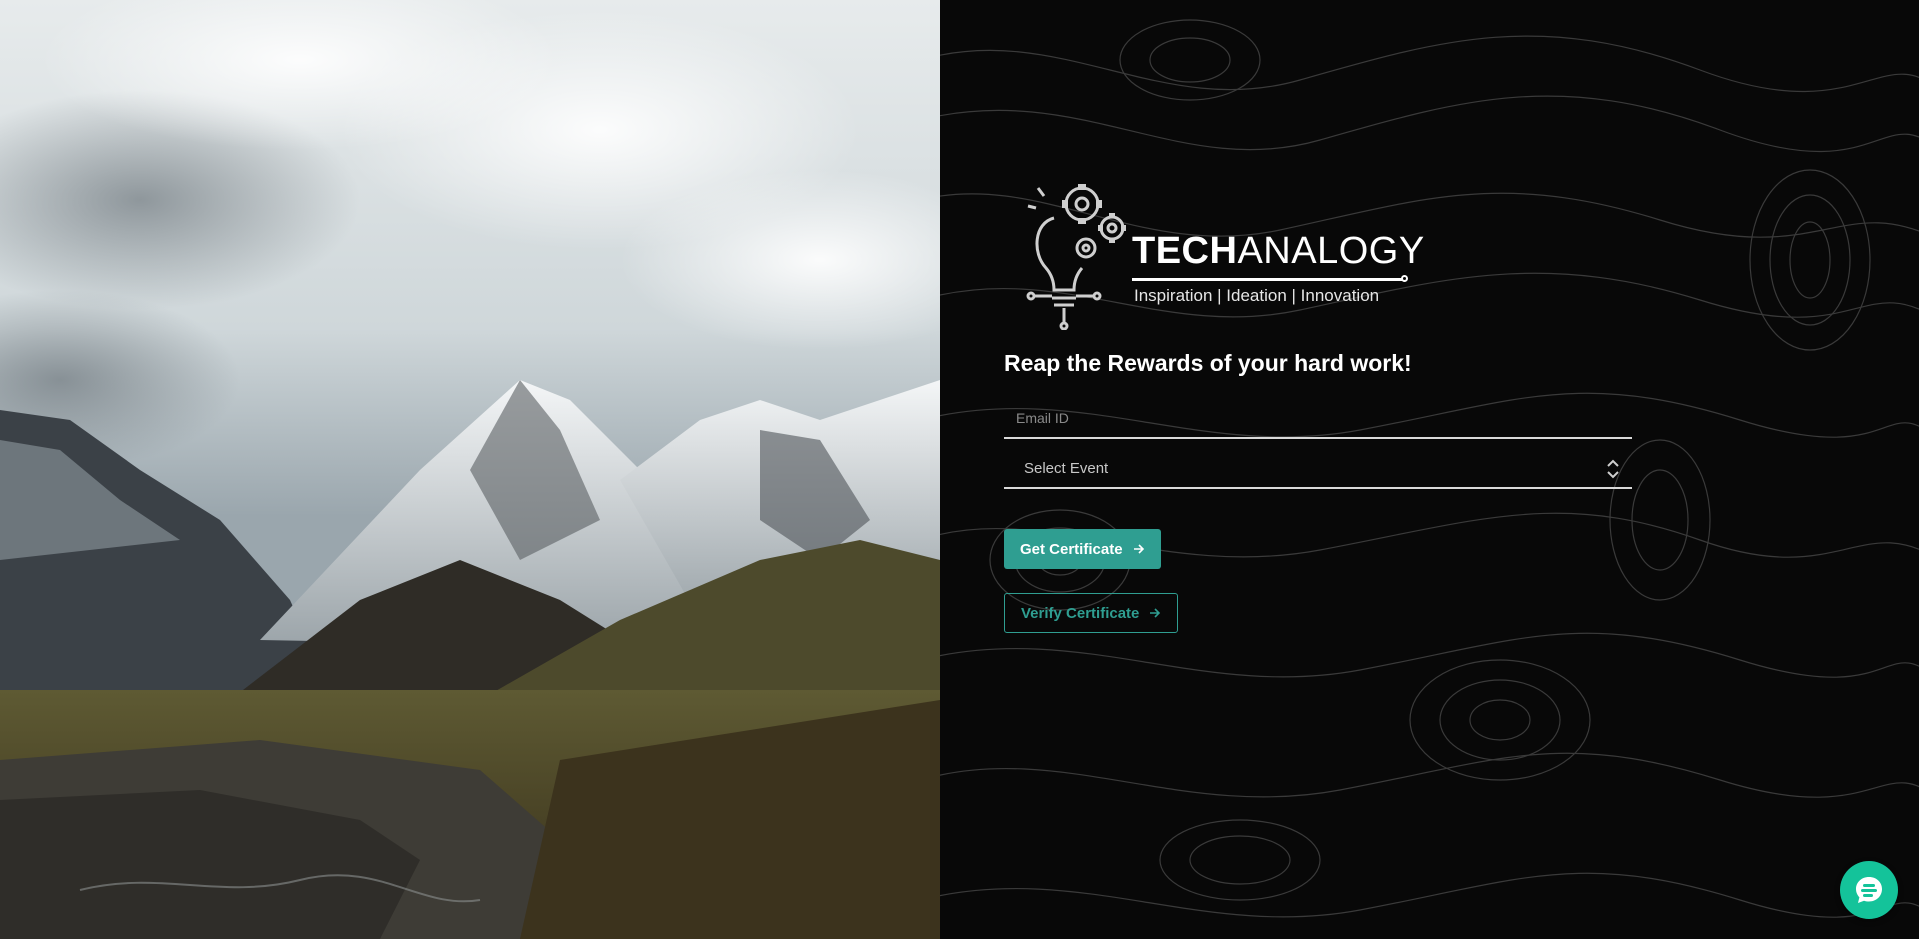 The width and height of the screenshot is (1919, 939). I want to click on chevron-up-down-icon, so click(1613, 469).